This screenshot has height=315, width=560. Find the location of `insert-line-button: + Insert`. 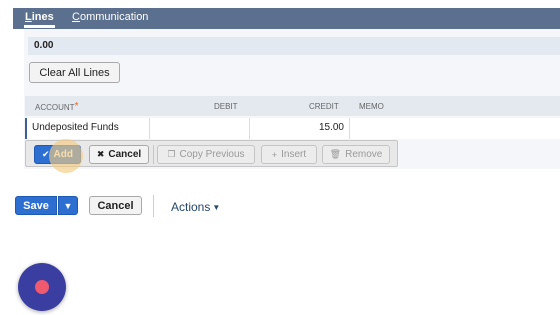

insert-line-button: + Insert is located at coordinates (289, 154).